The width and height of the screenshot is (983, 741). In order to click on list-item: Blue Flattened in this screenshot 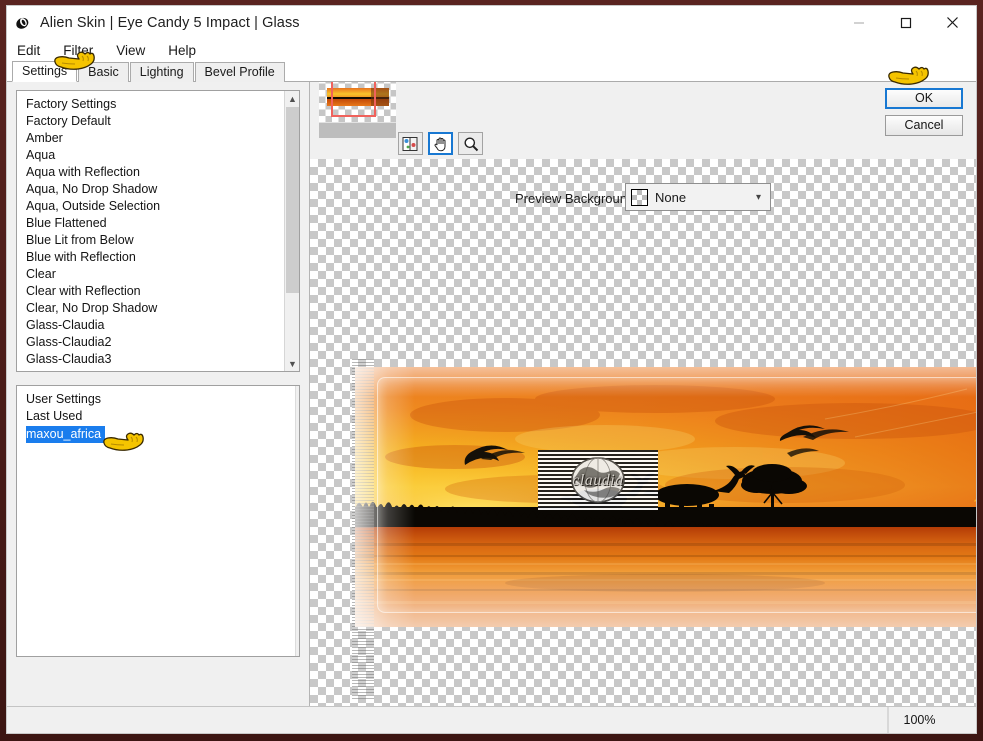, I will do `click(150, 223)`.